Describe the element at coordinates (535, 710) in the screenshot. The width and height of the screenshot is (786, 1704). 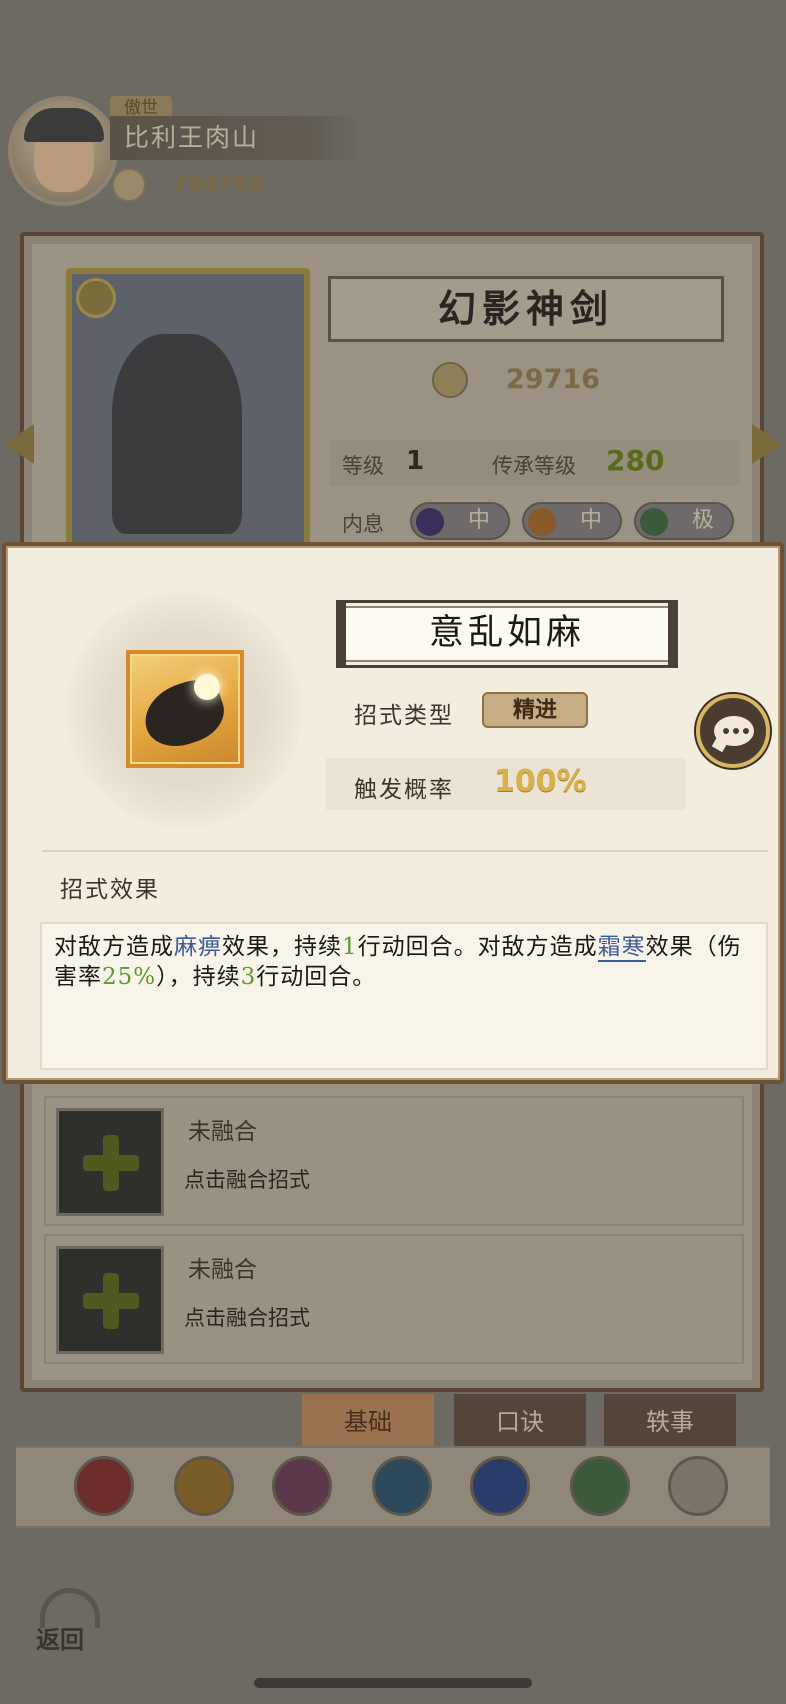
I see `skill-type-tag: 精进` at that location.